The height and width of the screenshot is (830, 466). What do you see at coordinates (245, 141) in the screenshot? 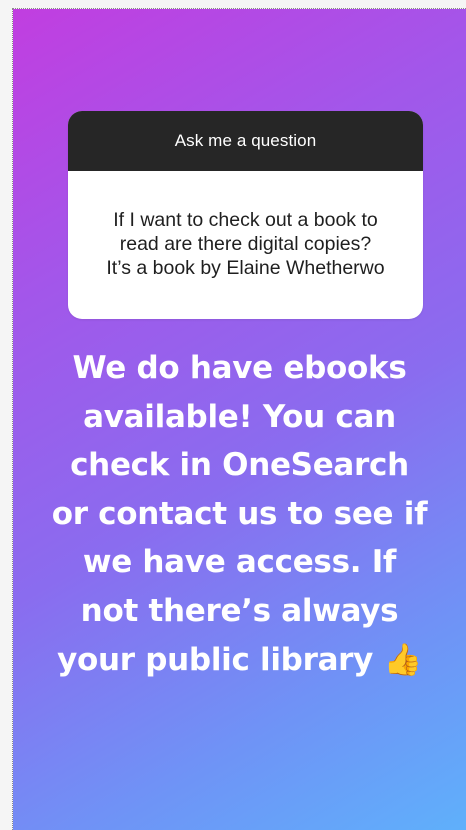
I see `question-sticker-header: Ask me a question` at bounding box center [245, 141].